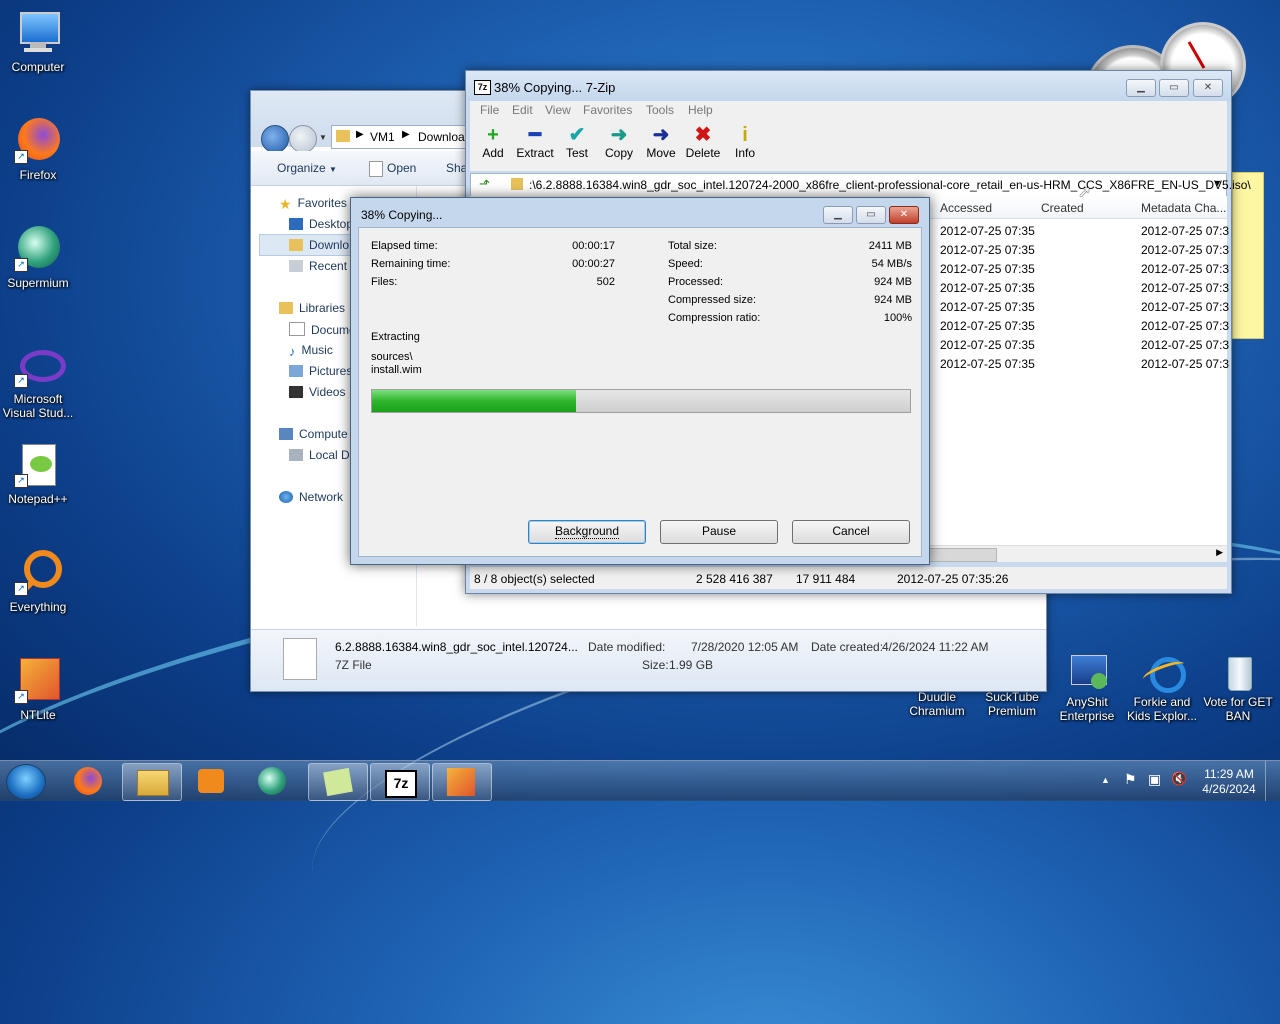 The width and height of the screenshot is (1280, 1024). Describe the element at coordinates (1012, 704) in the screenshot. I see `desktop-icon-sucktube: SuckTube Premium` at that location.